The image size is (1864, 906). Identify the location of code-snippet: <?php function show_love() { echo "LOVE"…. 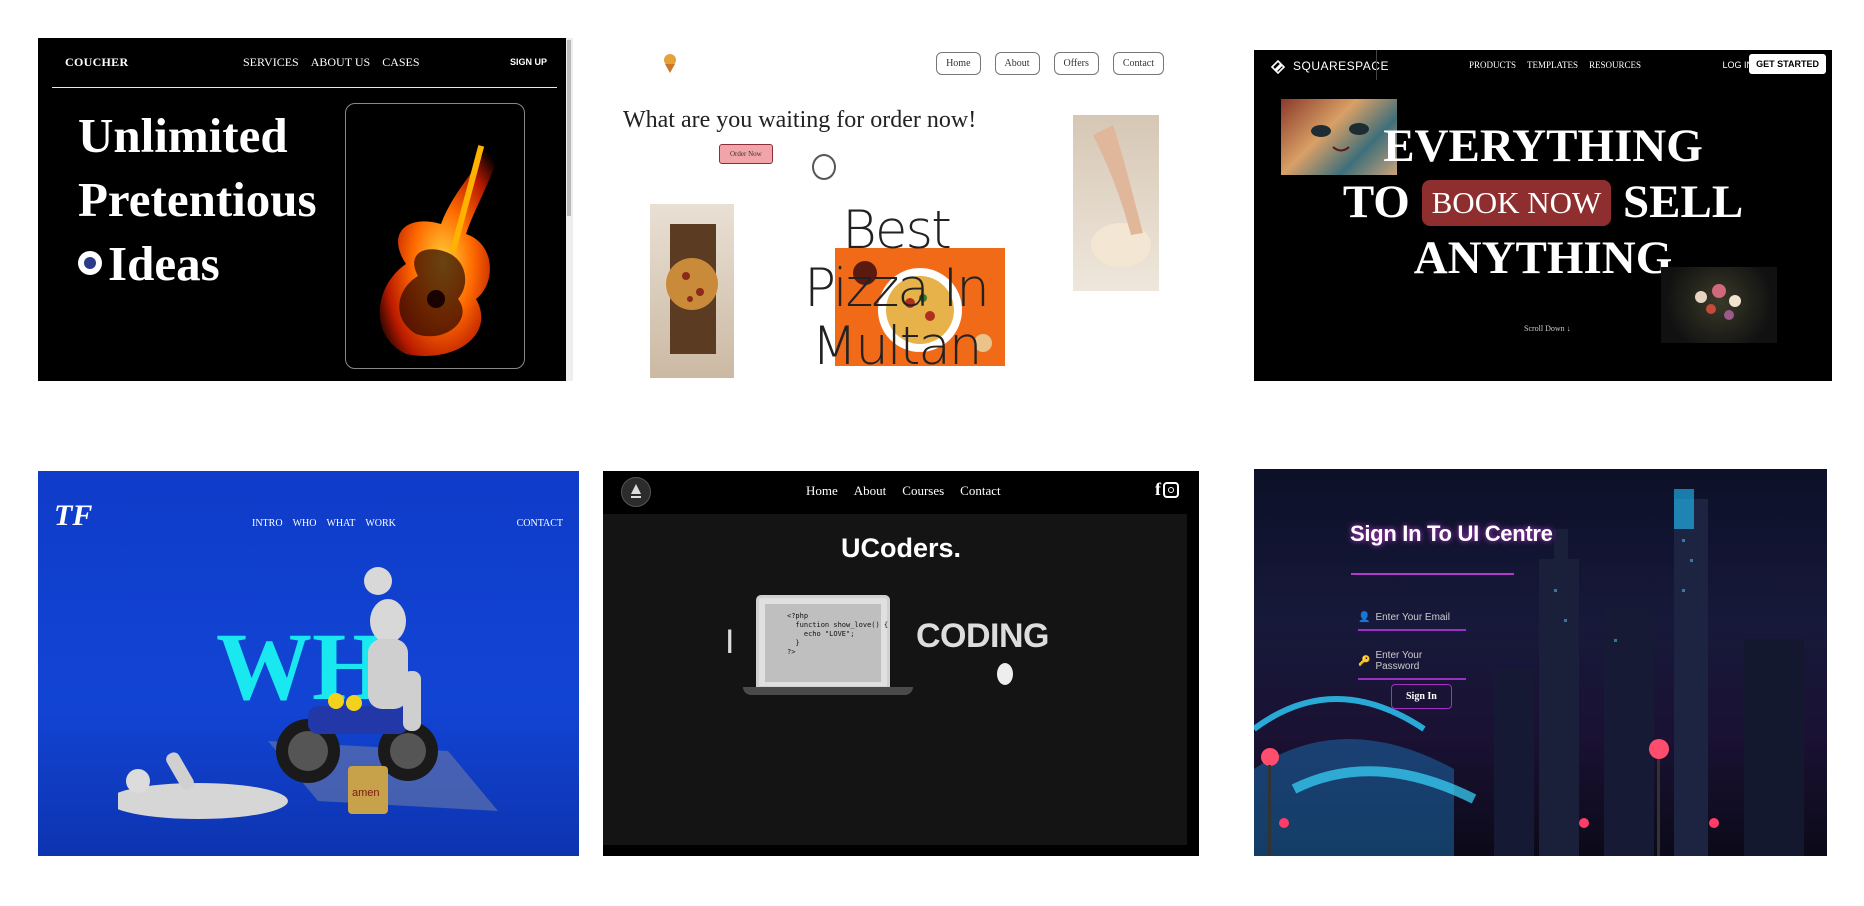
(827, 643).